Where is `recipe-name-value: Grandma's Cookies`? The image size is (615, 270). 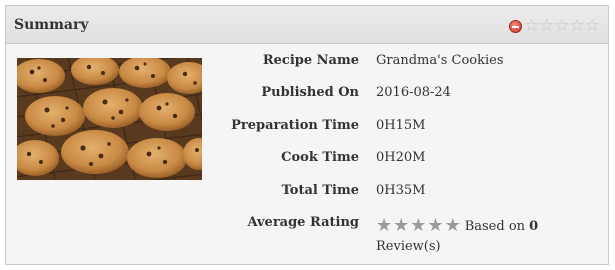
recipe-name-value: Grandma's Cookies is located at coordinates (440, 60).